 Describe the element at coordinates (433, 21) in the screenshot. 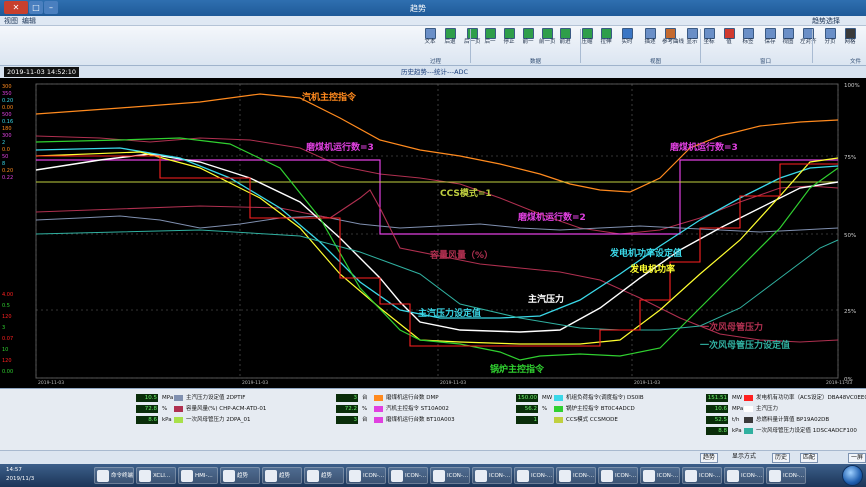

I see `menu-bar: 编辑 视图 趋势选择` at that location.